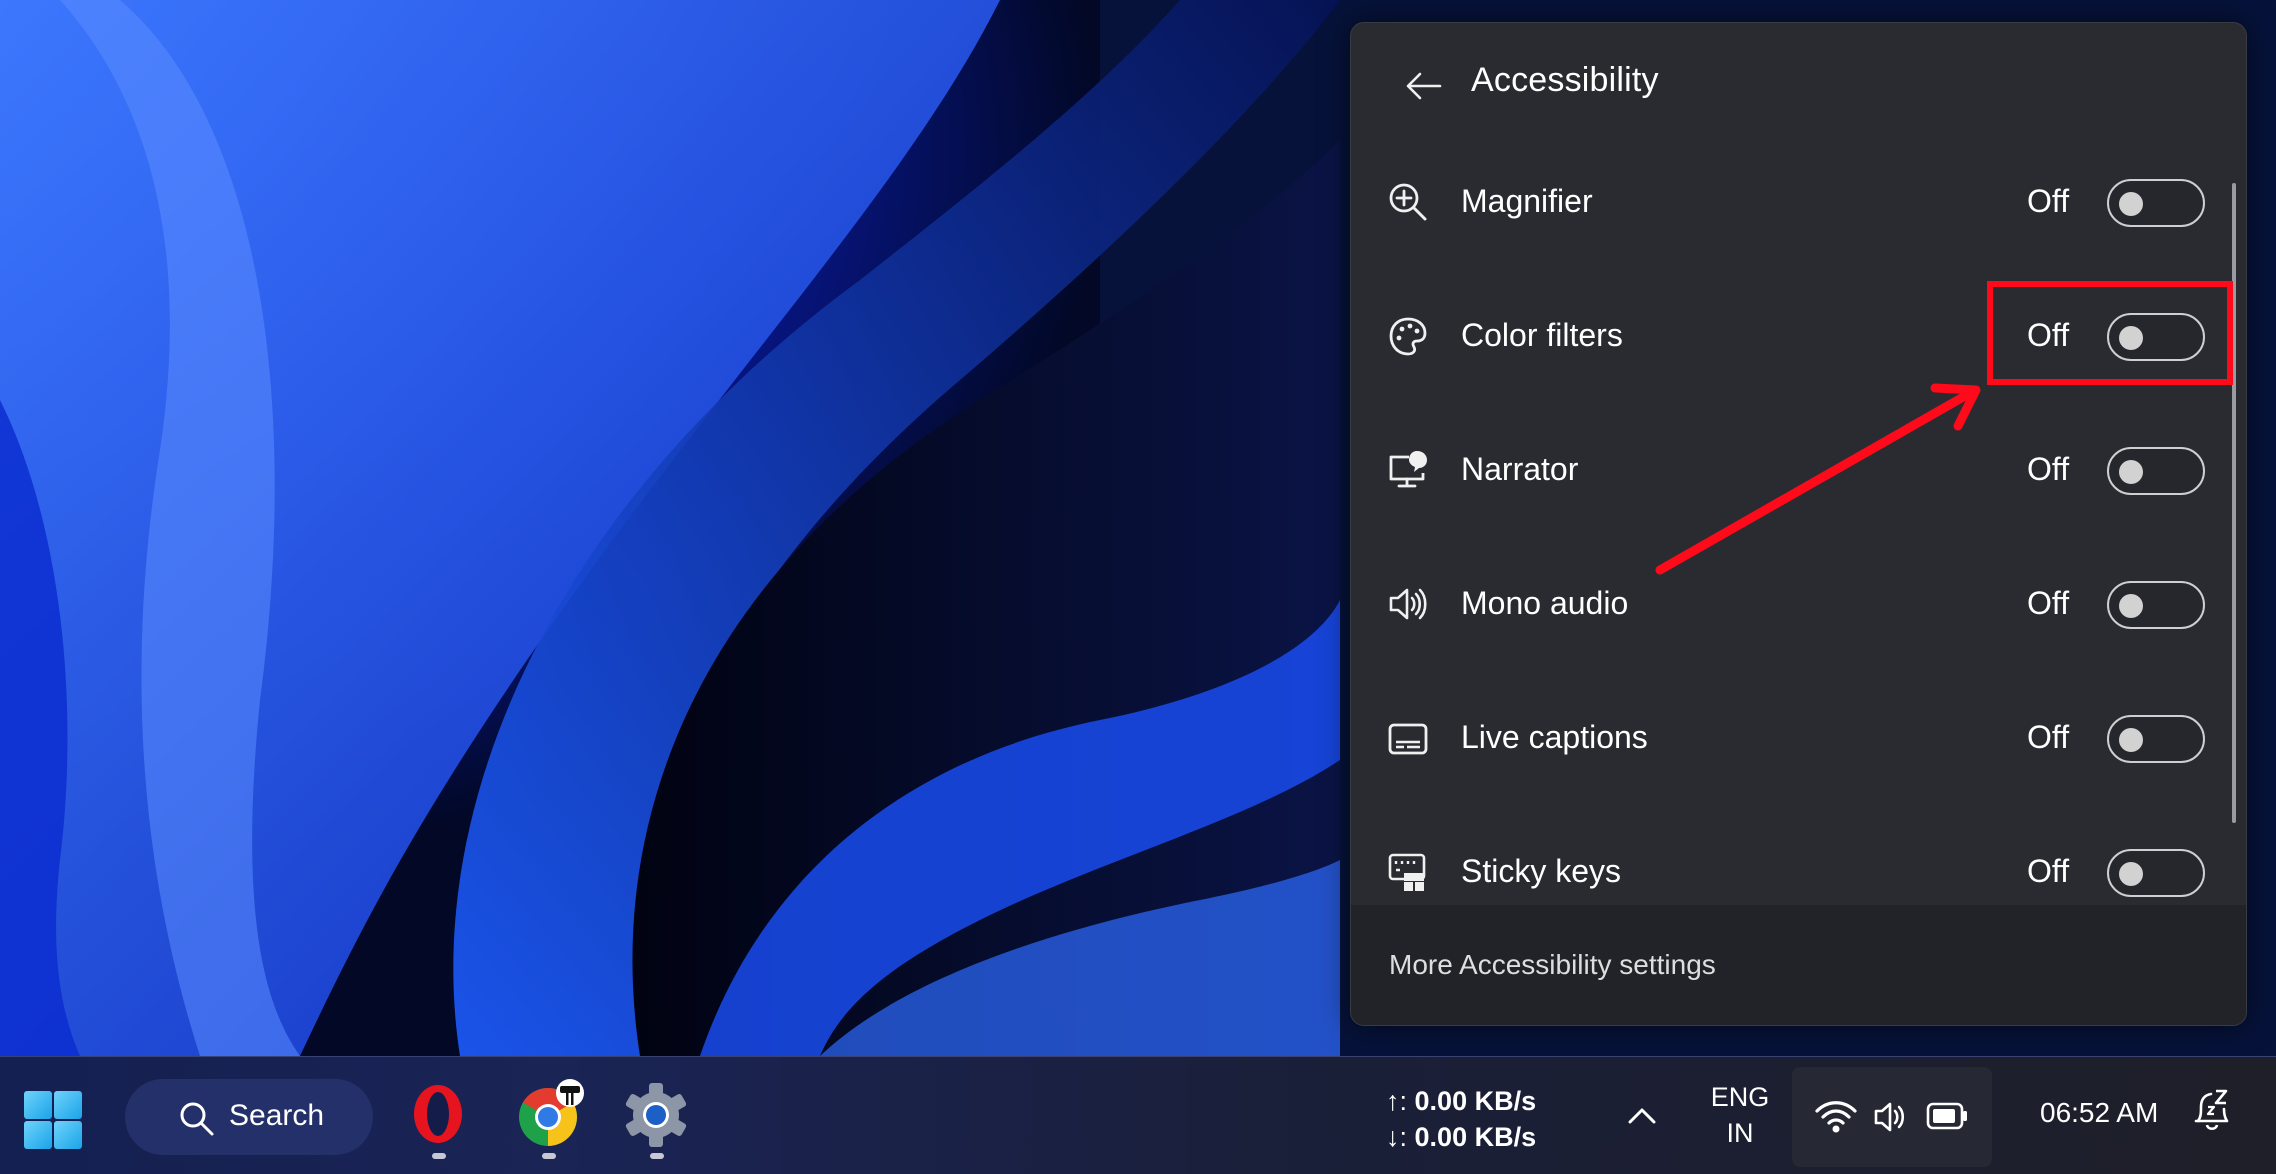 The width and height of the screenshot is (2276, 1174). I want to click on setting-row-narrator: Narrator Off, so click(1786, 470).